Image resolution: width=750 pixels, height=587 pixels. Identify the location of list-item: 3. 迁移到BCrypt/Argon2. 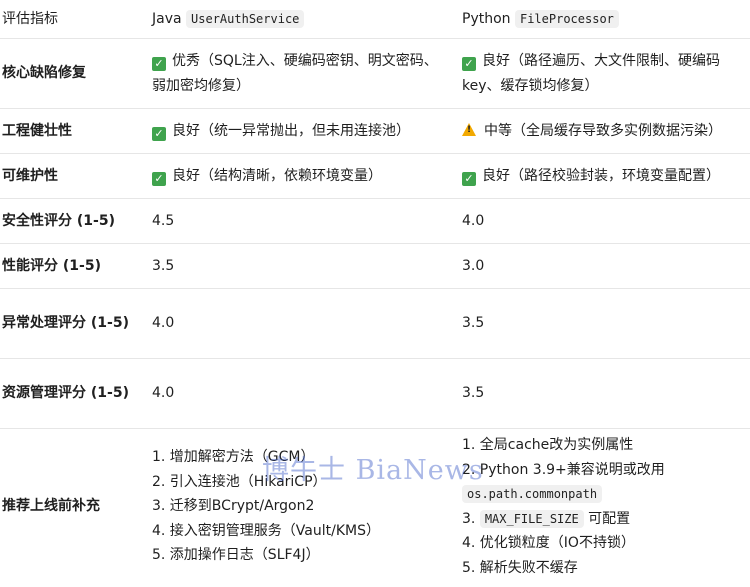
(233, 506).